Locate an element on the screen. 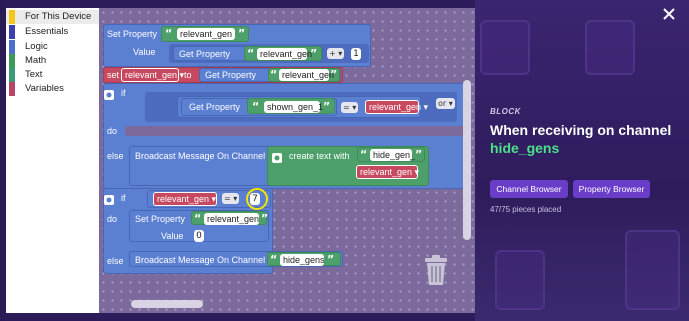  number-field: 0 is located at coordinates (199, 236).